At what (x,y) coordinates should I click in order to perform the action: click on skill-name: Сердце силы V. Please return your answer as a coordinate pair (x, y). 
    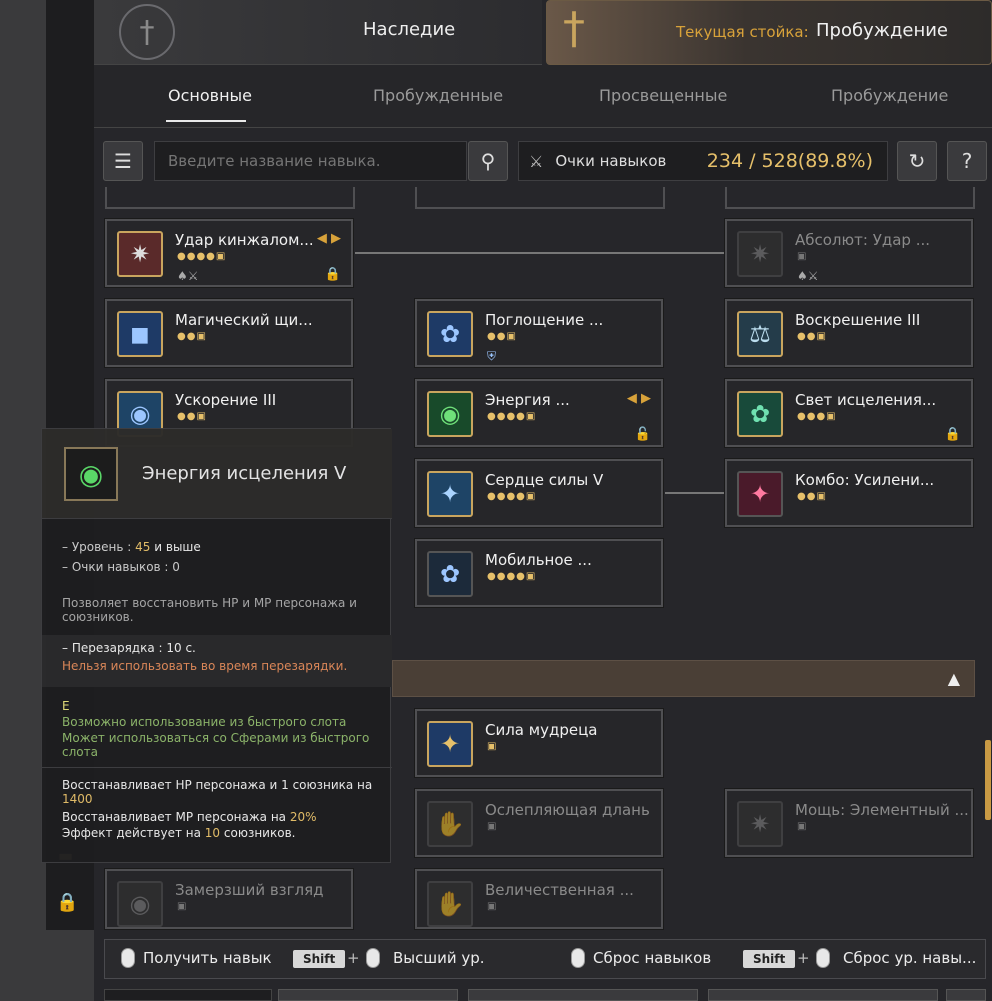
    Looking at the image, I should click on (544, 480).